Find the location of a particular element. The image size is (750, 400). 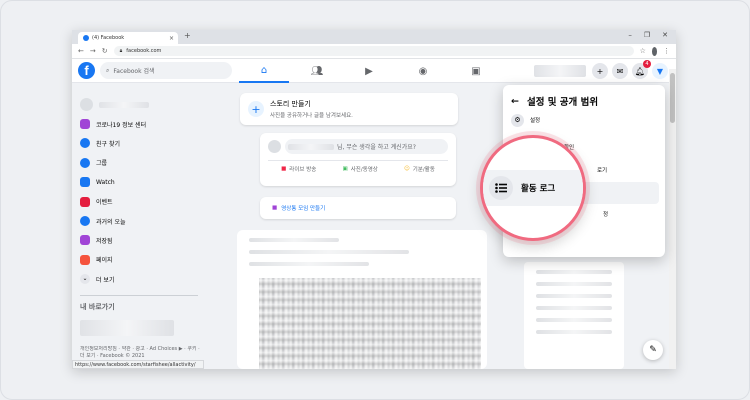

activity-log-item-zoomed: 활동 로그 is located at coordinates (533, 188).